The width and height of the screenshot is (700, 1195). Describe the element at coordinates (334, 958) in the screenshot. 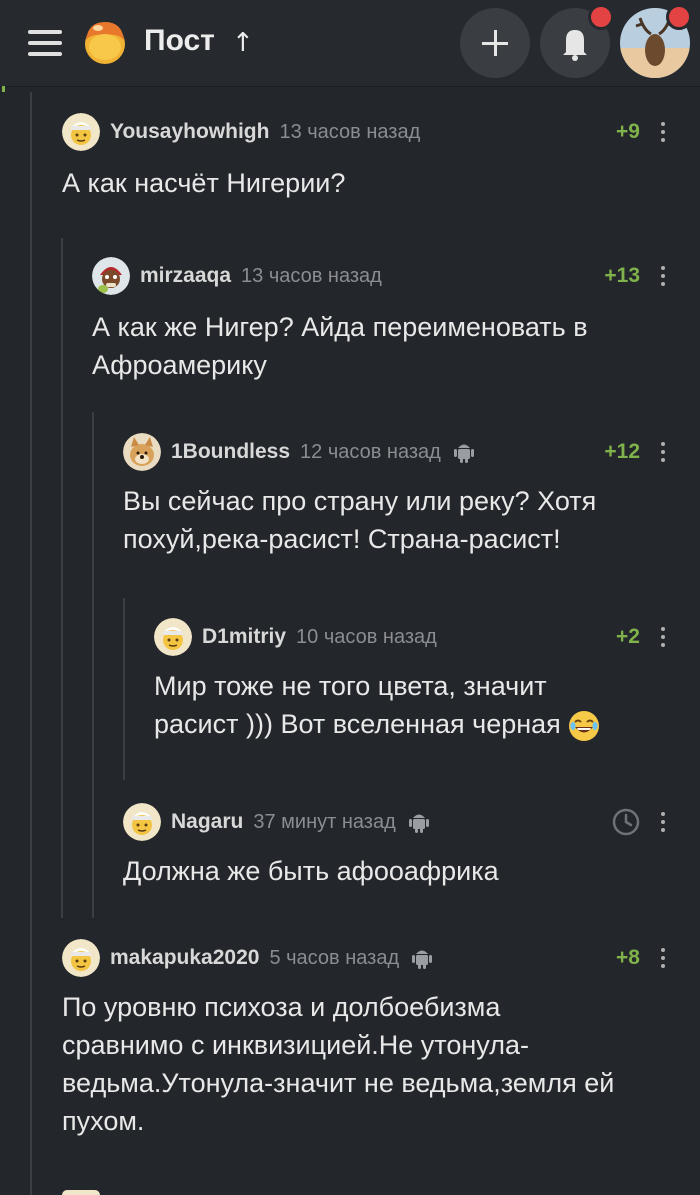

I see `comment-time: 5 часов назад` at that location.